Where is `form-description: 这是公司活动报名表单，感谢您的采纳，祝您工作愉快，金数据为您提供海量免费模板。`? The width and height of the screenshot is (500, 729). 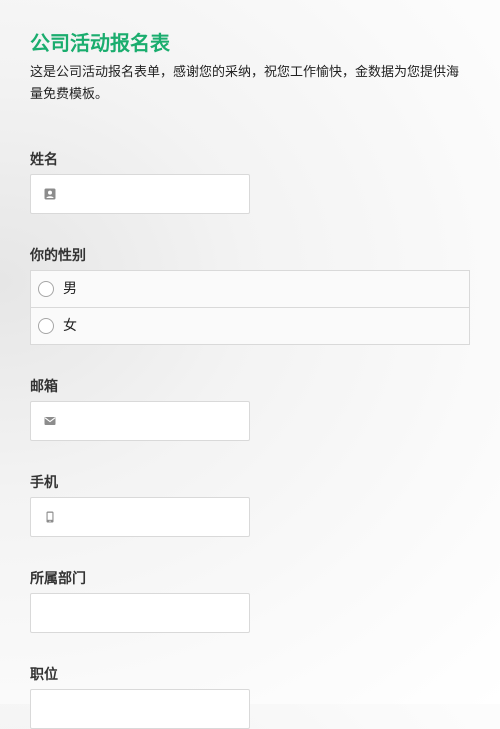 form-description: 这是公司活动报名表单，感谢您的采纳，祝您工作愉快，金数据为您提供海量免费模板。 is located at coordinates (245, 83).